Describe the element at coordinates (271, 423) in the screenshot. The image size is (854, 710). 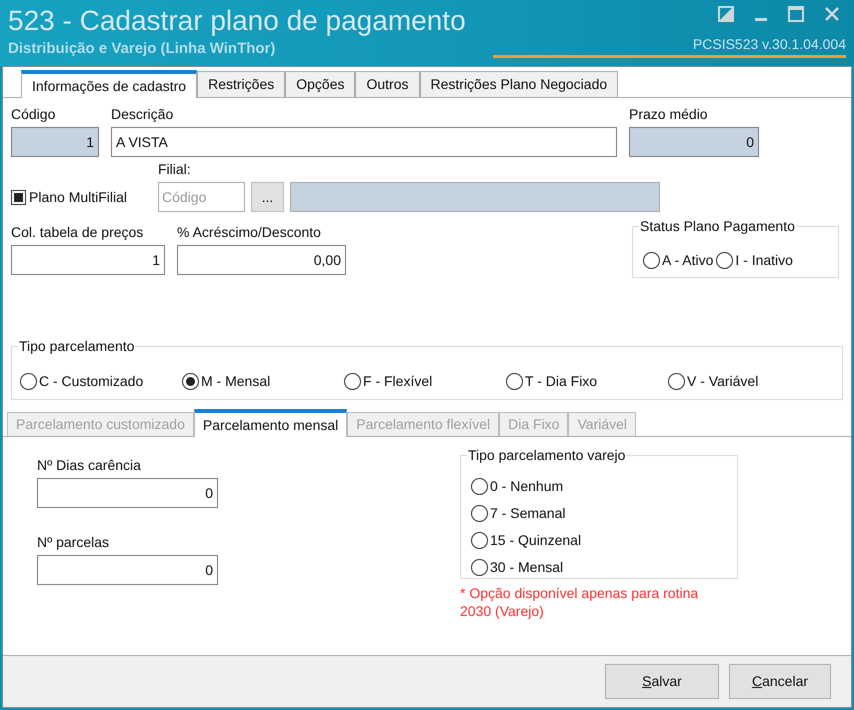
I see `subtab: Parcelamento mensal` at that location.